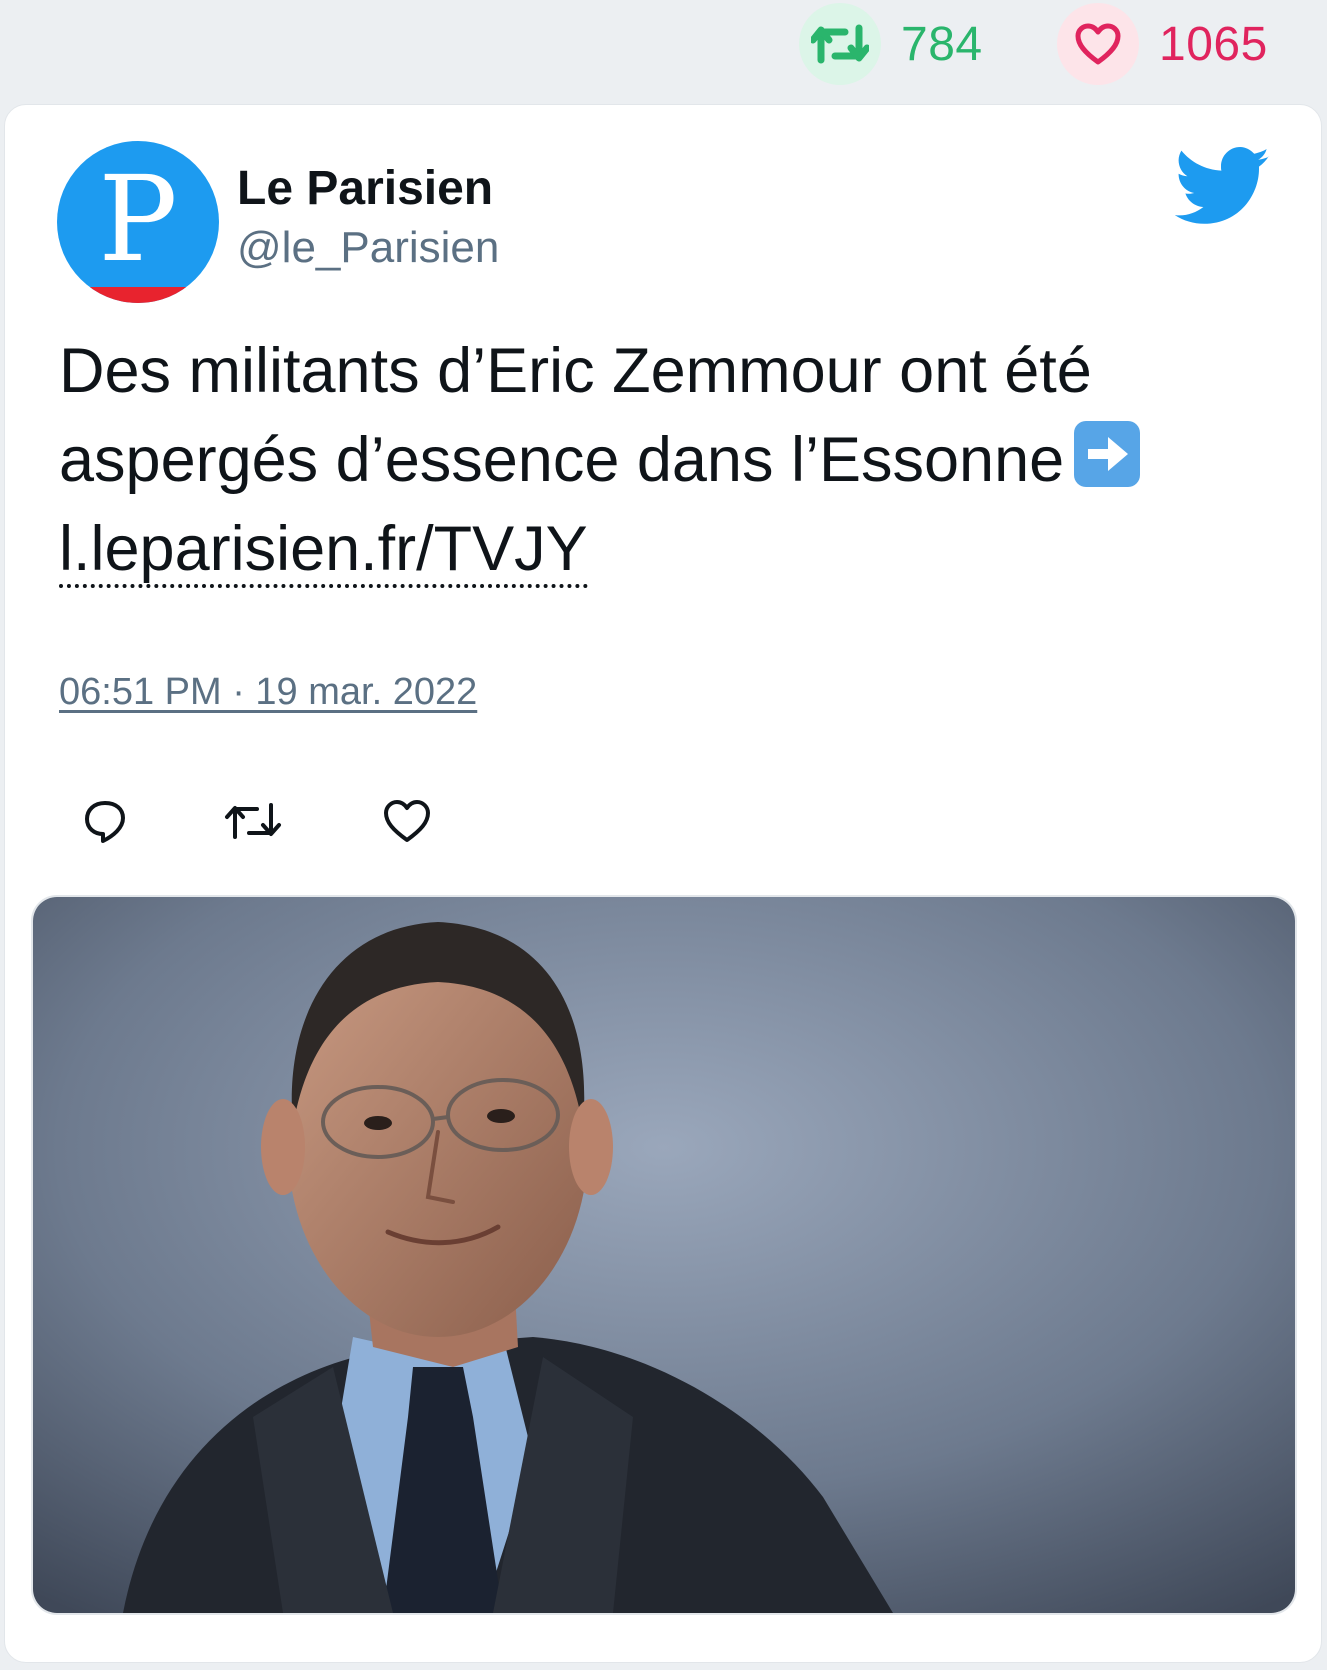 The height and width of the screenshot is (1670, 1327). Describe the element at coordinates (138, 295) in the screenshot. I see `avatar-stripe` at that location.